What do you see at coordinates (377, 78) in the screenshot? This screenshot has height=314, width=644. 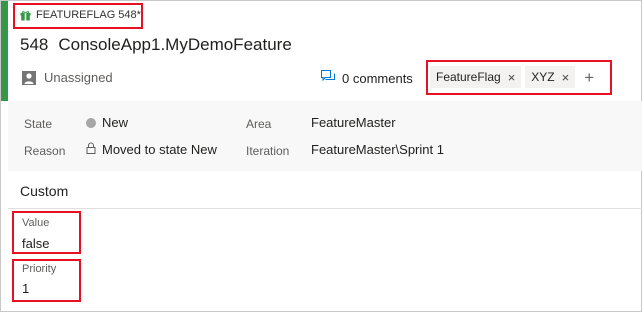 I see `comments-count: 0 comments` at bounding box center [377, 78].